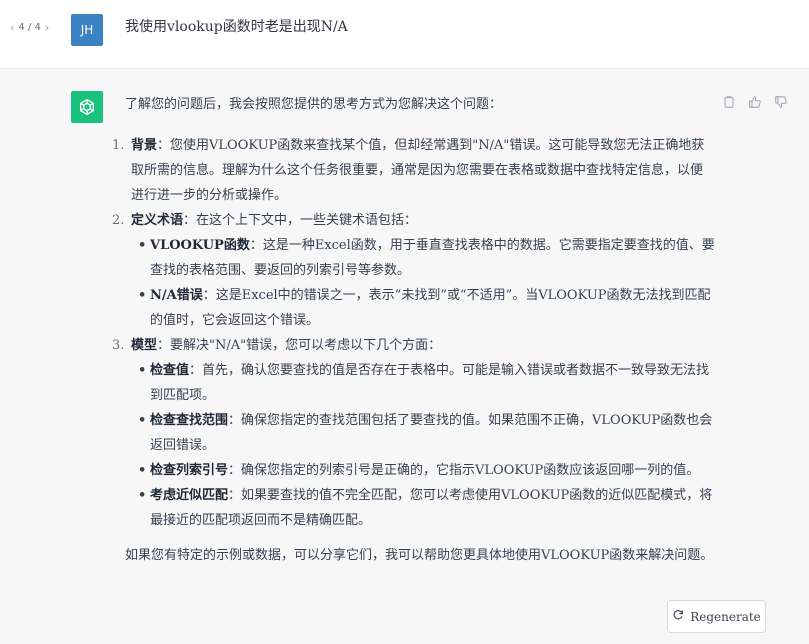  I want to click on item-title: 模型, so click(144, 345).